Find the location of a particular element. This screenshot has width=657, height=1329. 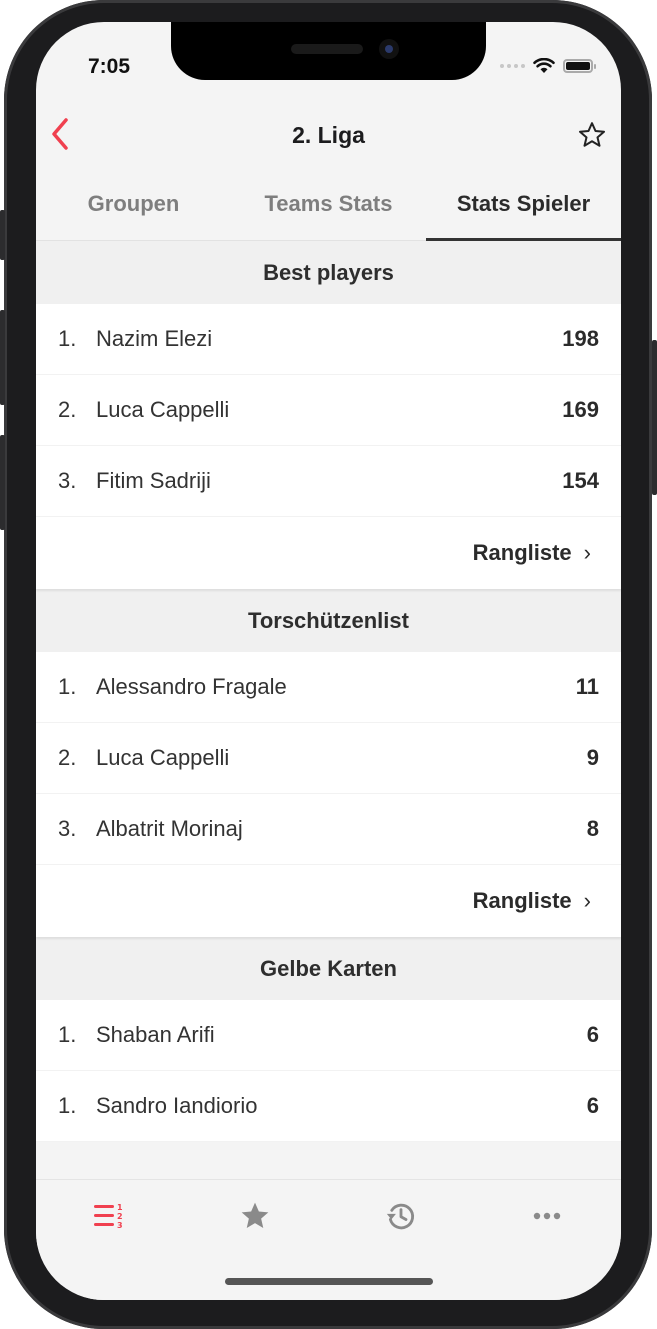

list-item: 2. Luca Cappelli 169 is located at coordinates (328, 410).